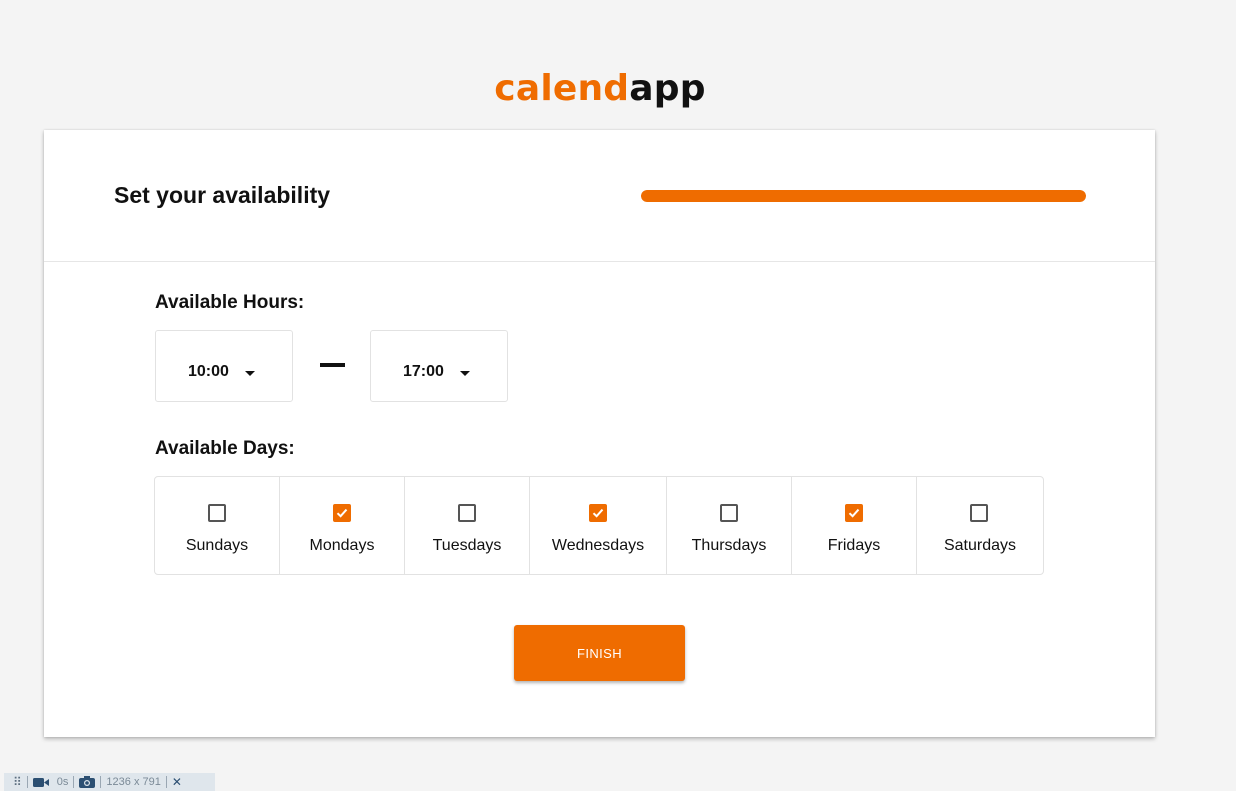 This screenshot has width=1236, height=791. Describe the element at coordinates (423, 371) in the screenshot. I see `end-time-value: 17:00` at that location.